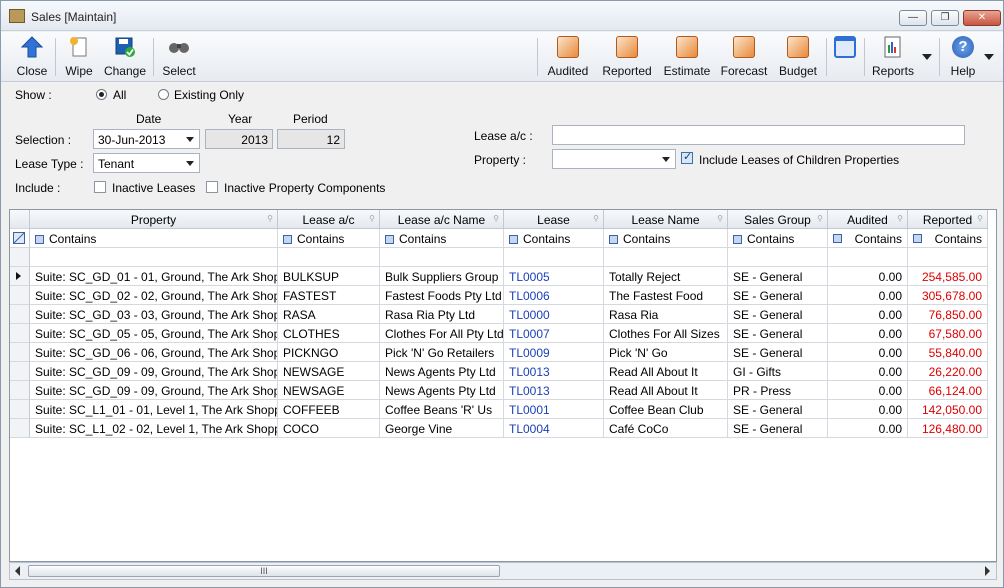 This screenshot has height=588, width=1004. Describe the element at coordinates (666, 314) in the screenshot. I see `cell-lease-name: Rasa Ria` at that location.